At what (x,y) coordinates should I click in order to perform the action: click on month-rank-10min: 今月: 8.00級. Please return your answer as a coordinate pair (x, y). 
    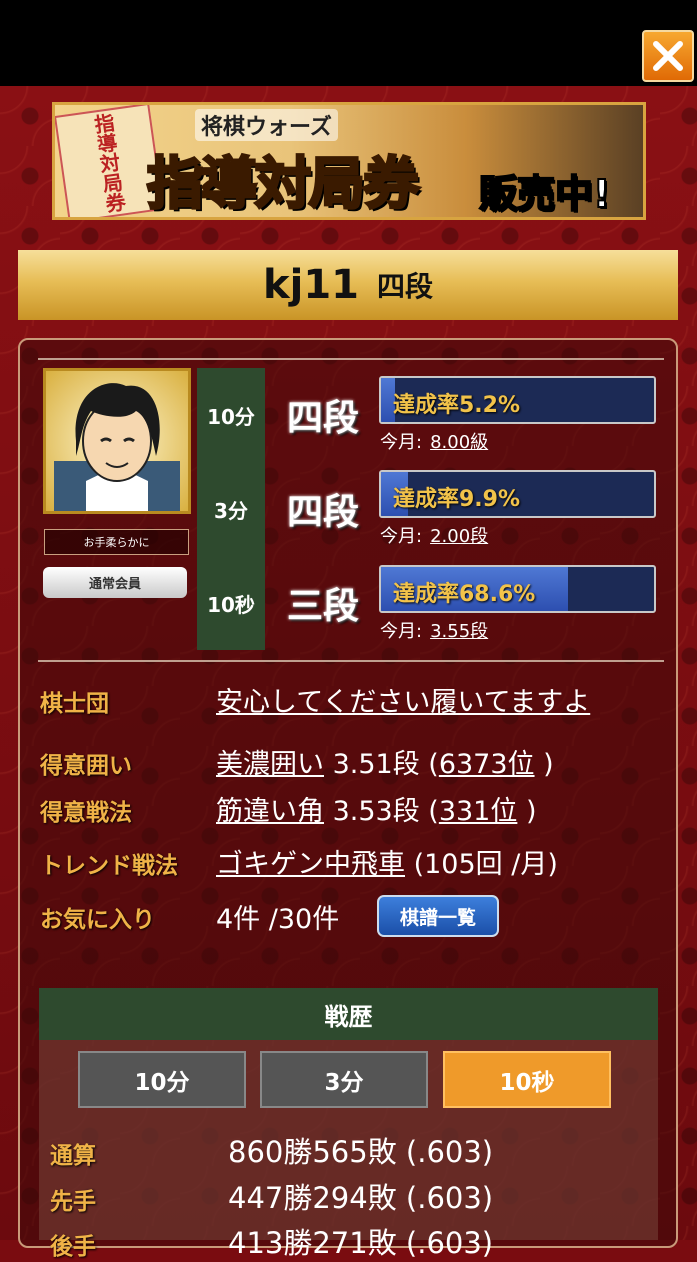
    Looking at the image, I should click on (434, 441).